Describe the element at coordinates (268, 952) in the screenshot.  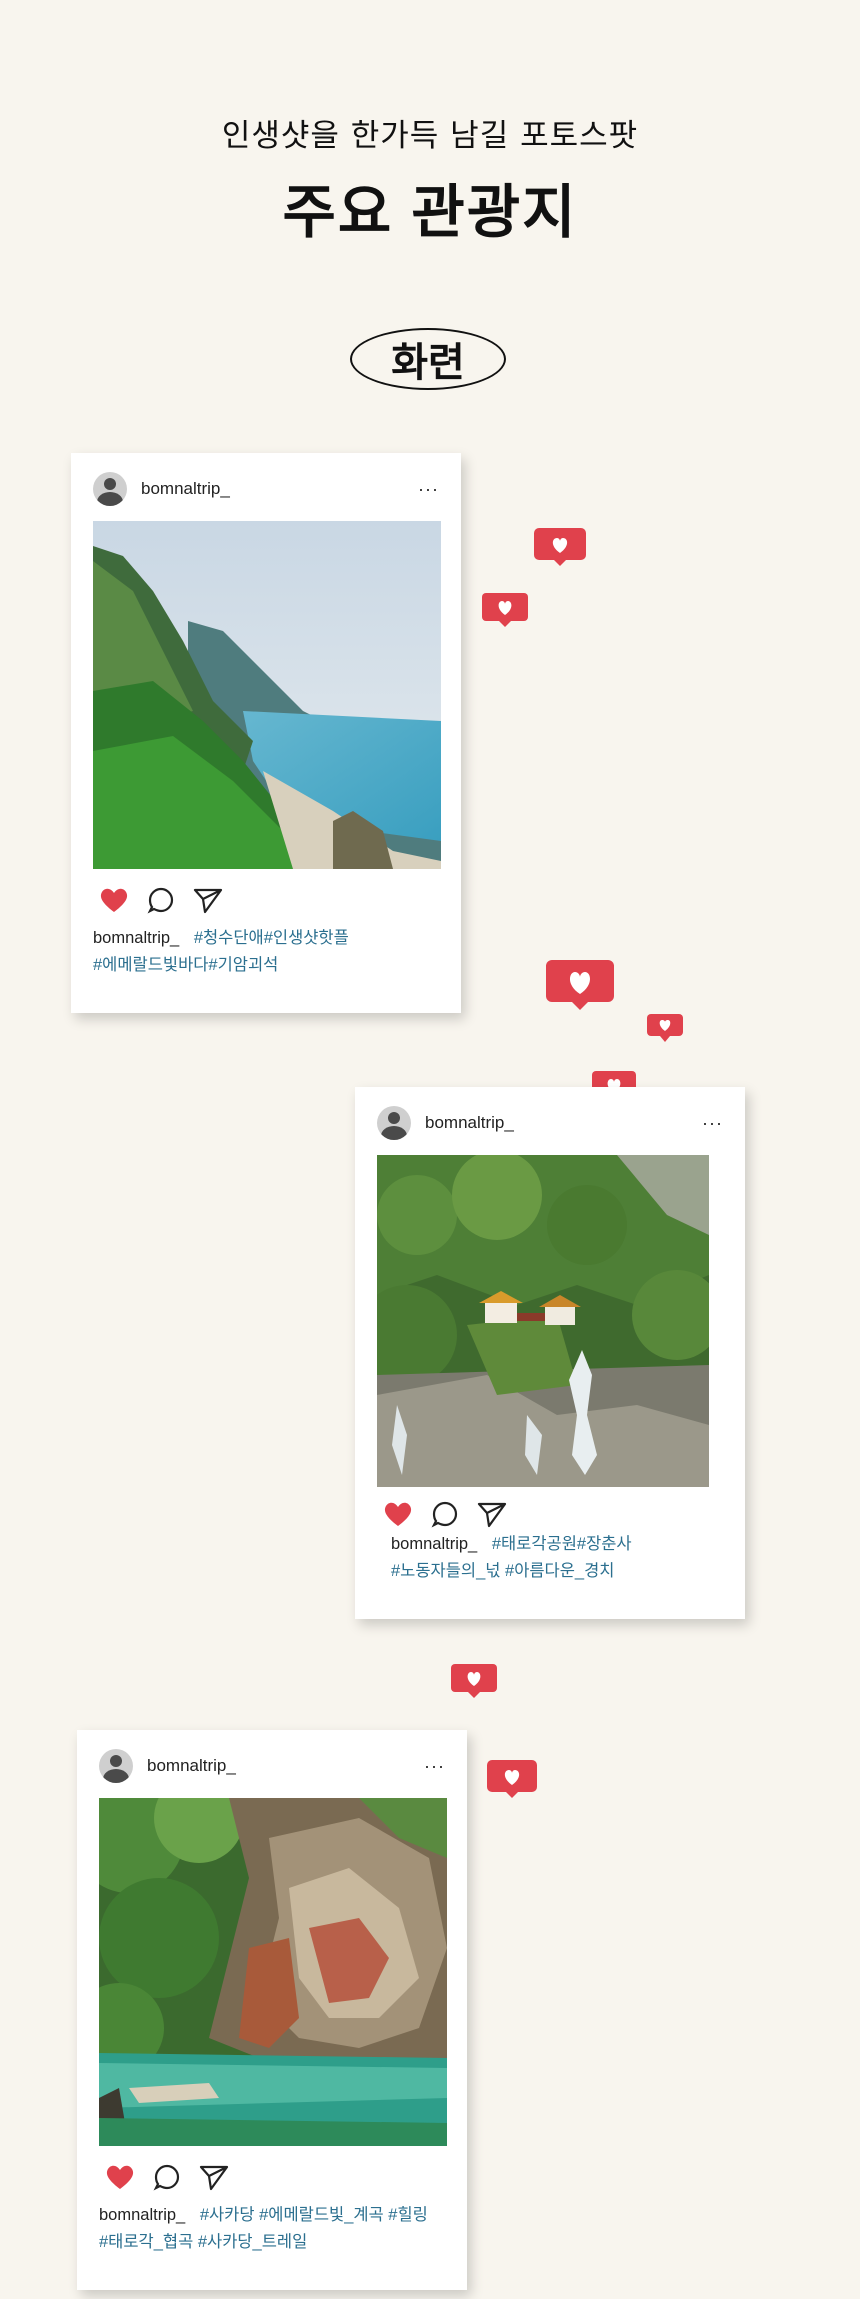
I see `post-caption: bomnaltrip_ #청수단애#인생샷핫플 #에메랄드빛바다#기암괴석` at that location.